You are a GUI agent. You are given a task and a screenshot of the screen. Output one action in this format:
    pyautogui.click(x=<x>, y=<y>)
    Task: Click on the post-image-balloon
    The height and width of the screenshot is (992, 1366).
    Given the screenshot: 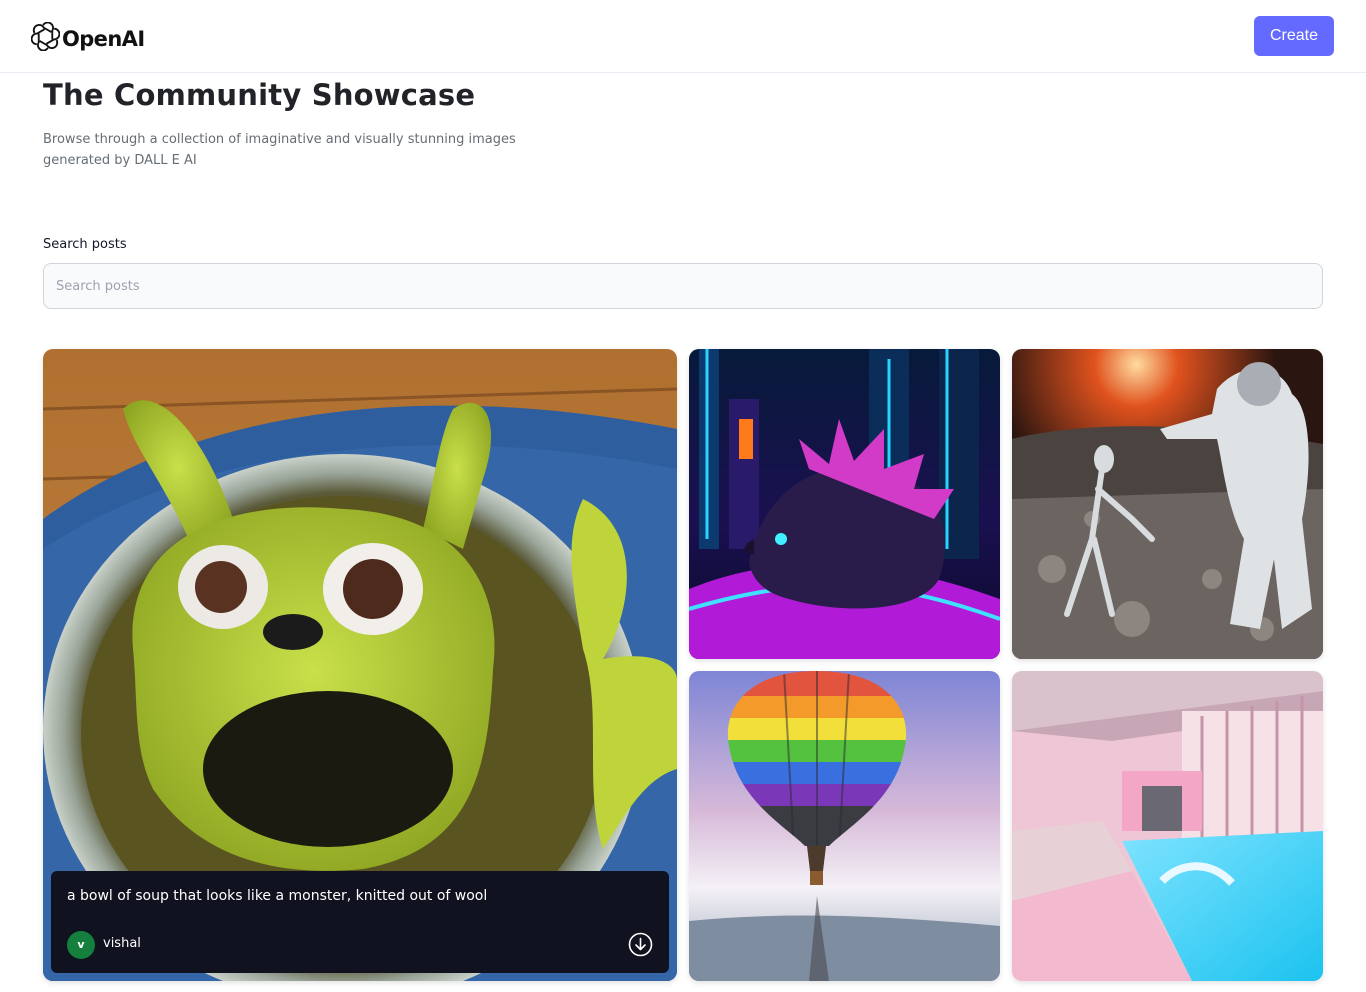 What is the action you would take?
    pyautogui.click(x=844, y=826)
    